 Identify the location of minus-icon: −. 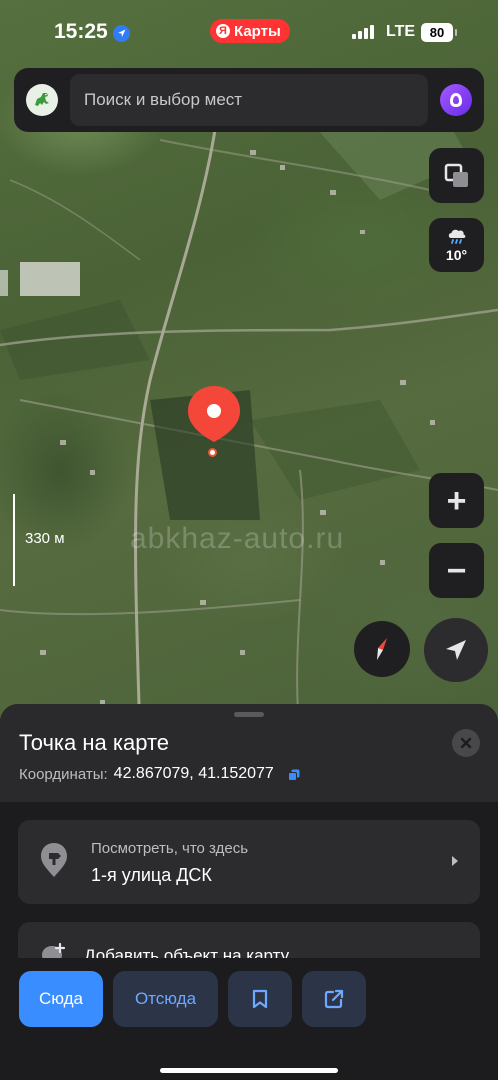
(456, 570).